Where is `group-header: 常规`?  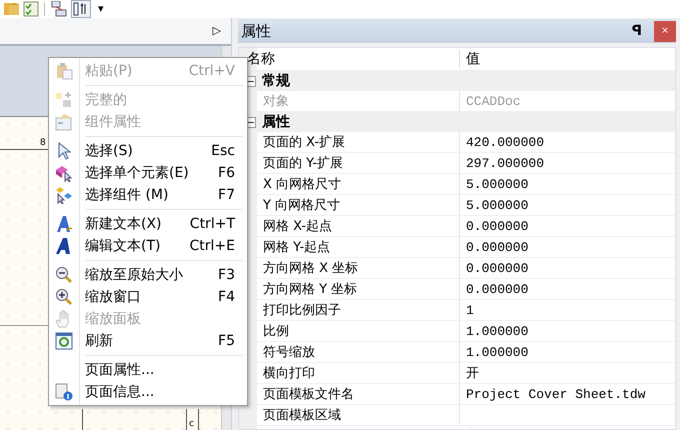 group-header: 常规 is located at coordinates (276, 81).